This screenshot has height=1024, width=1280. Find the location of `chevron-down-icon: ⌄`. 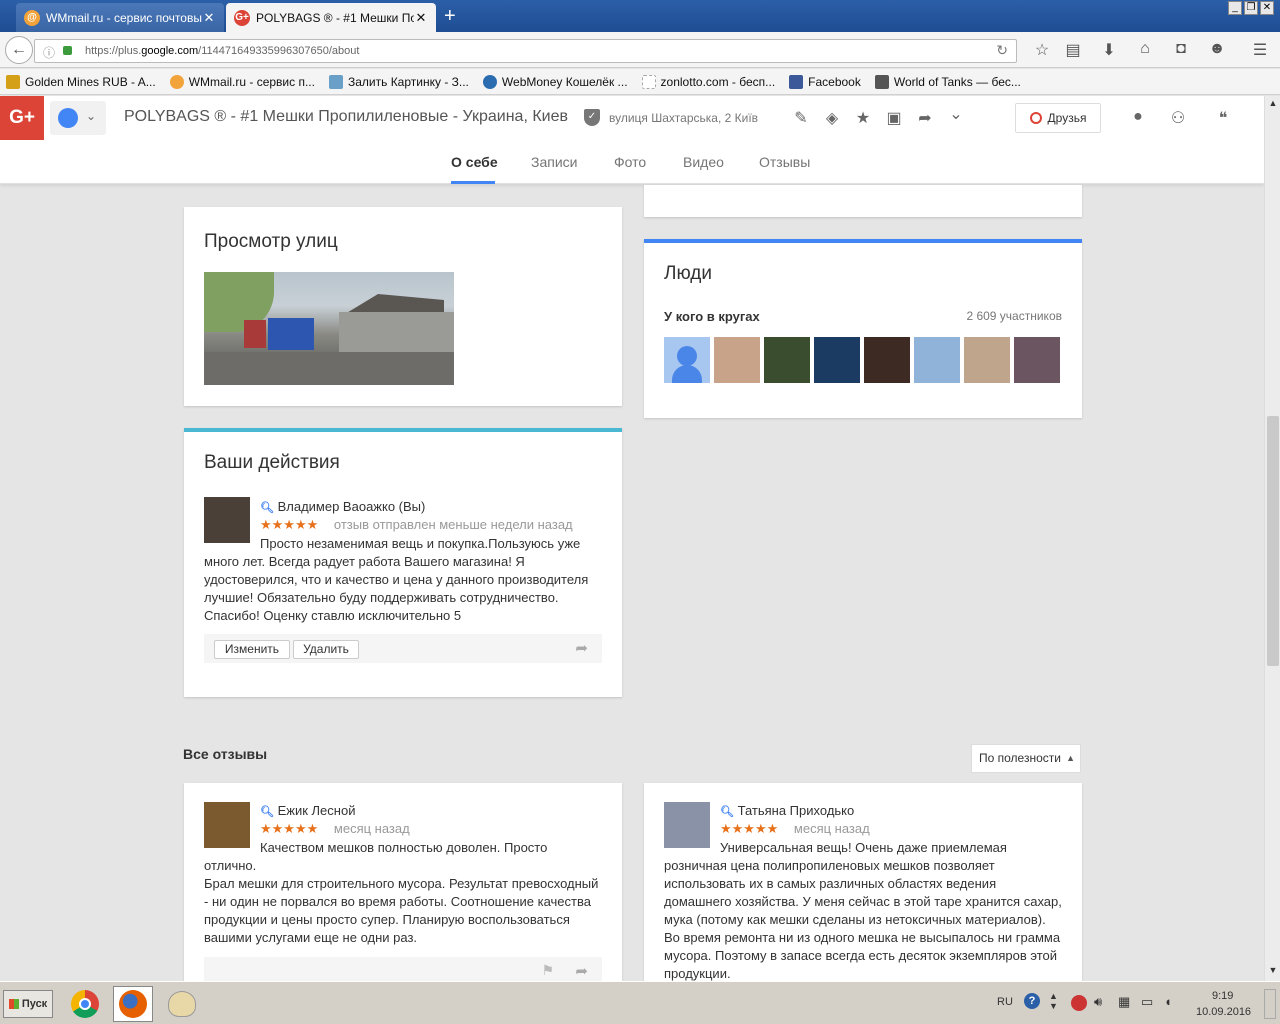

chevron-down-icon: ⌄ is located at coordinates (956, 114).